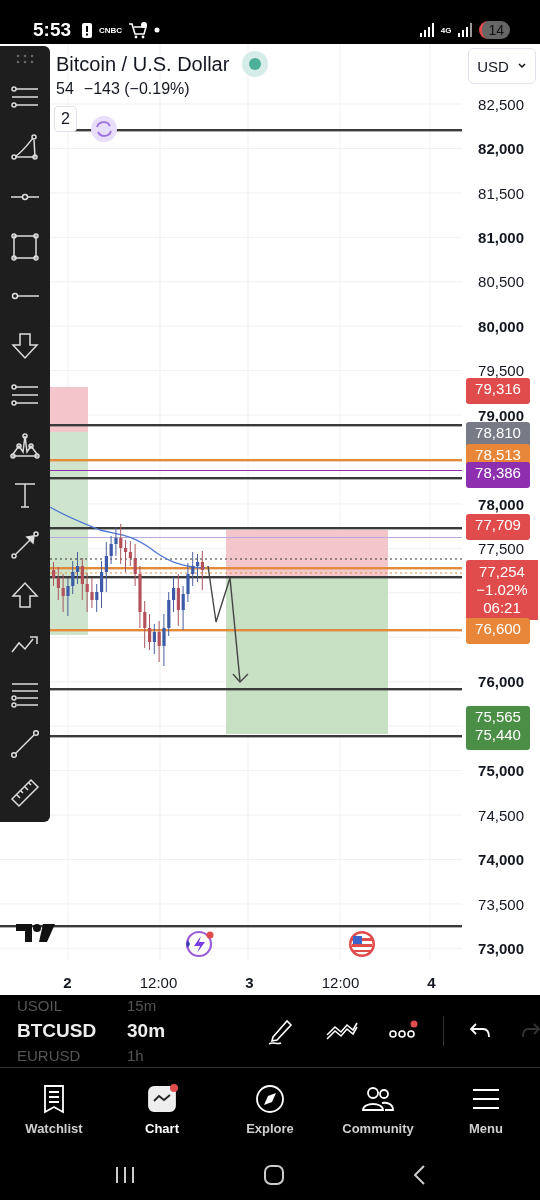 This screenshot has height=1200, width=540. What do you see at coordinates (67, 982) in the screenshot?
I see `time-label: 2` at bounding box center [67, 982].